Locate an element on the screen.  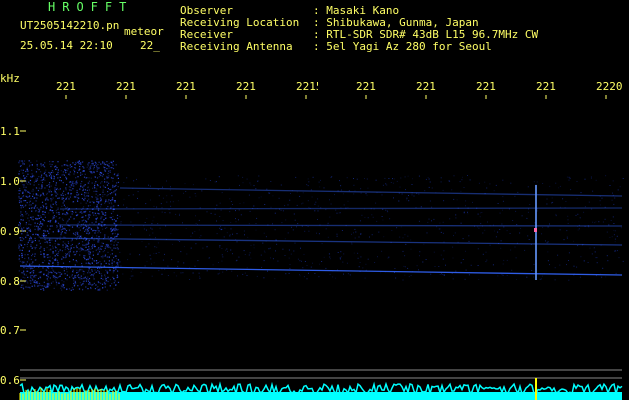
filename-label: UT2505142210.pn is located at coordinates (70, 25).